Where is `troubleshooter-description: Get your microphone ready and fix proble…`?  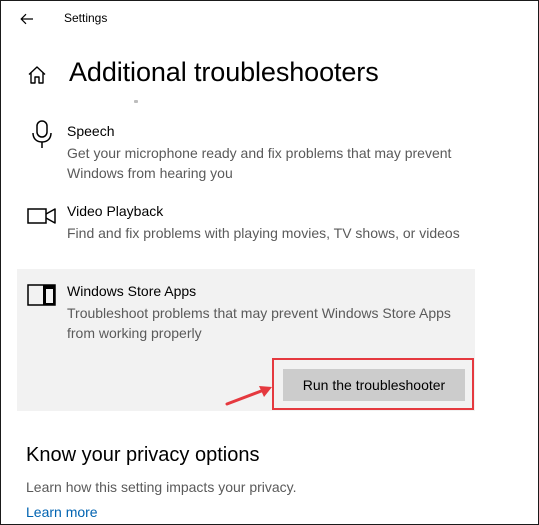
troubleshooter-description: Get your microphone ready and fix proble… is located at coordinates (259, 163).